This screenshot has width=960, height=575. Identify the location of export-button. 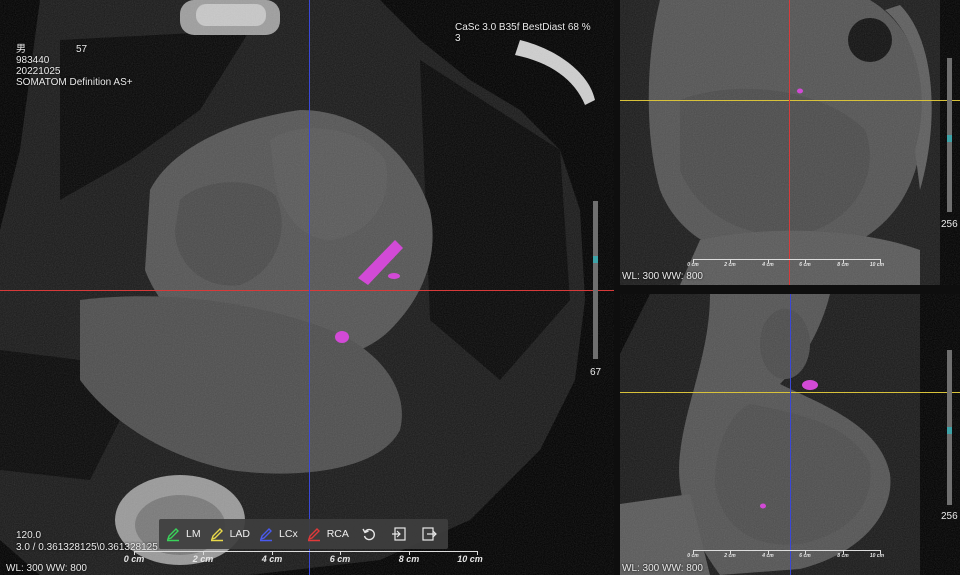
(429, 534).